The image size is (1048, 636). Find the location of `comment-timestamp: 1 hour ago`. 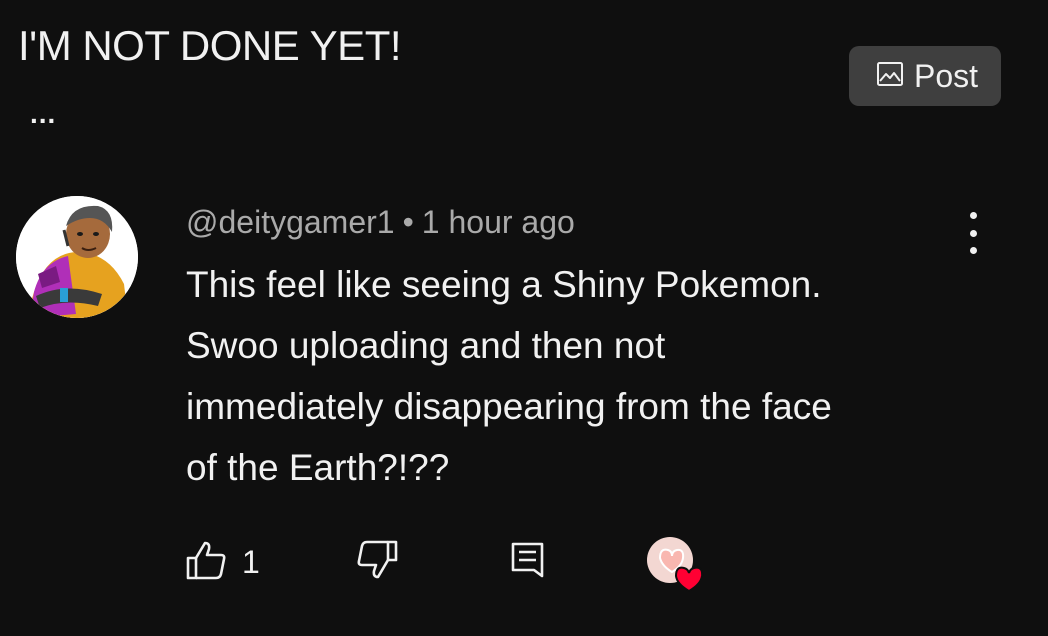

comment-timestamp: 1 hour ago is located at coordinates (498, 222).